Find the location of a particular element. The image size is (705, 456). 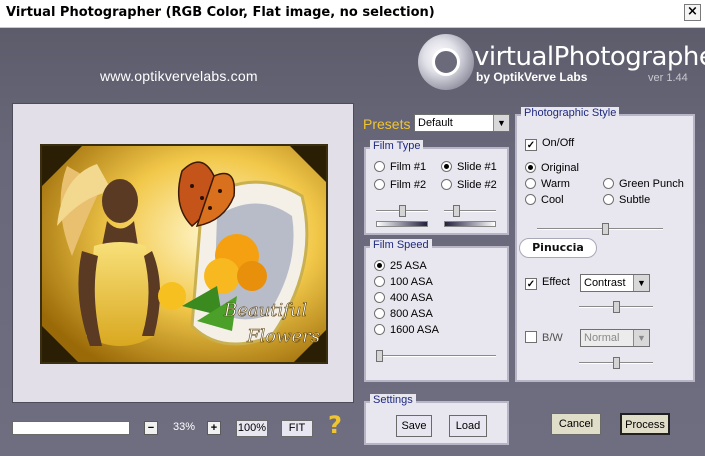

film-speed-option-25: 25 ASA is located at coordinates (400, 266).